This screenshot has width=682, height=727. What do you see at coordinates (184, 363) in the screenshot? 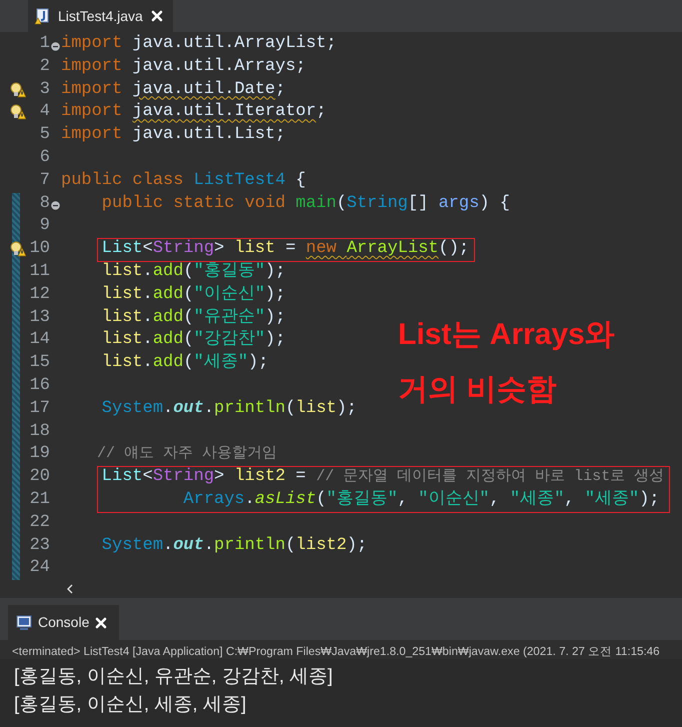
I see `code-line: list.add("세종");` at bounding box center [184, 363].